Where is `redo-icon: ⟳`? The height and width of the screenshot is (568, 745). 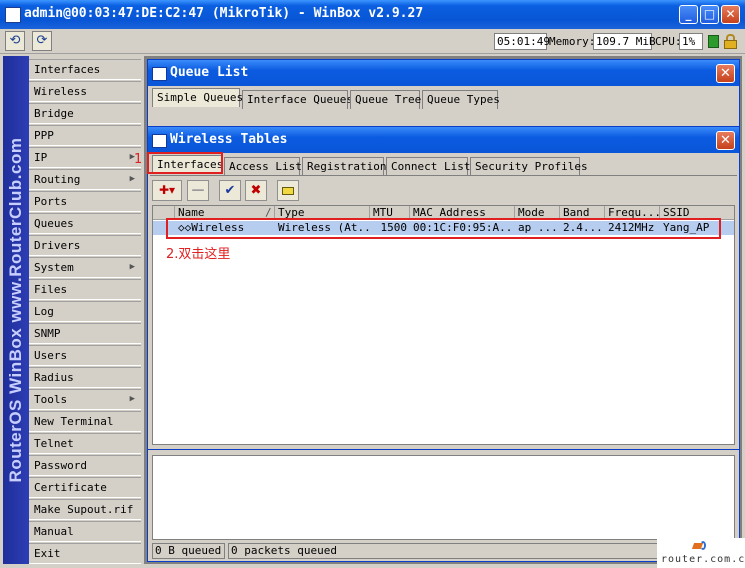 redo-icon: ⟳ is located at coordinates (42, 40).